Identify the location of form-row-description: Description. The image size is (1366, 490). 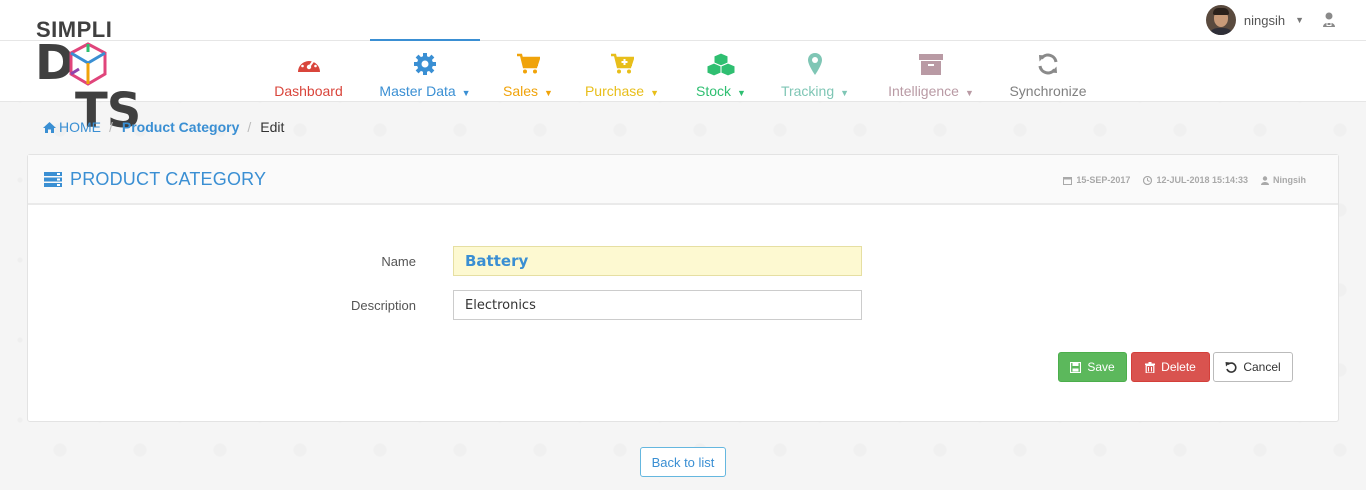
(683, 305).